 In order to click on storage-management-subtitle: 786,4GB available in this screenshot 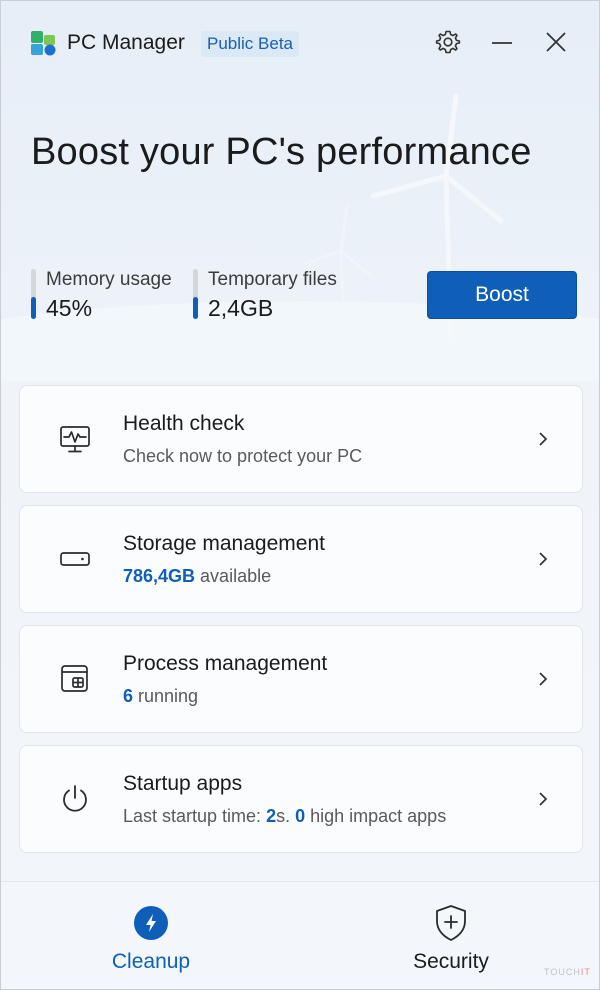, I will do `click(197, 576)`.